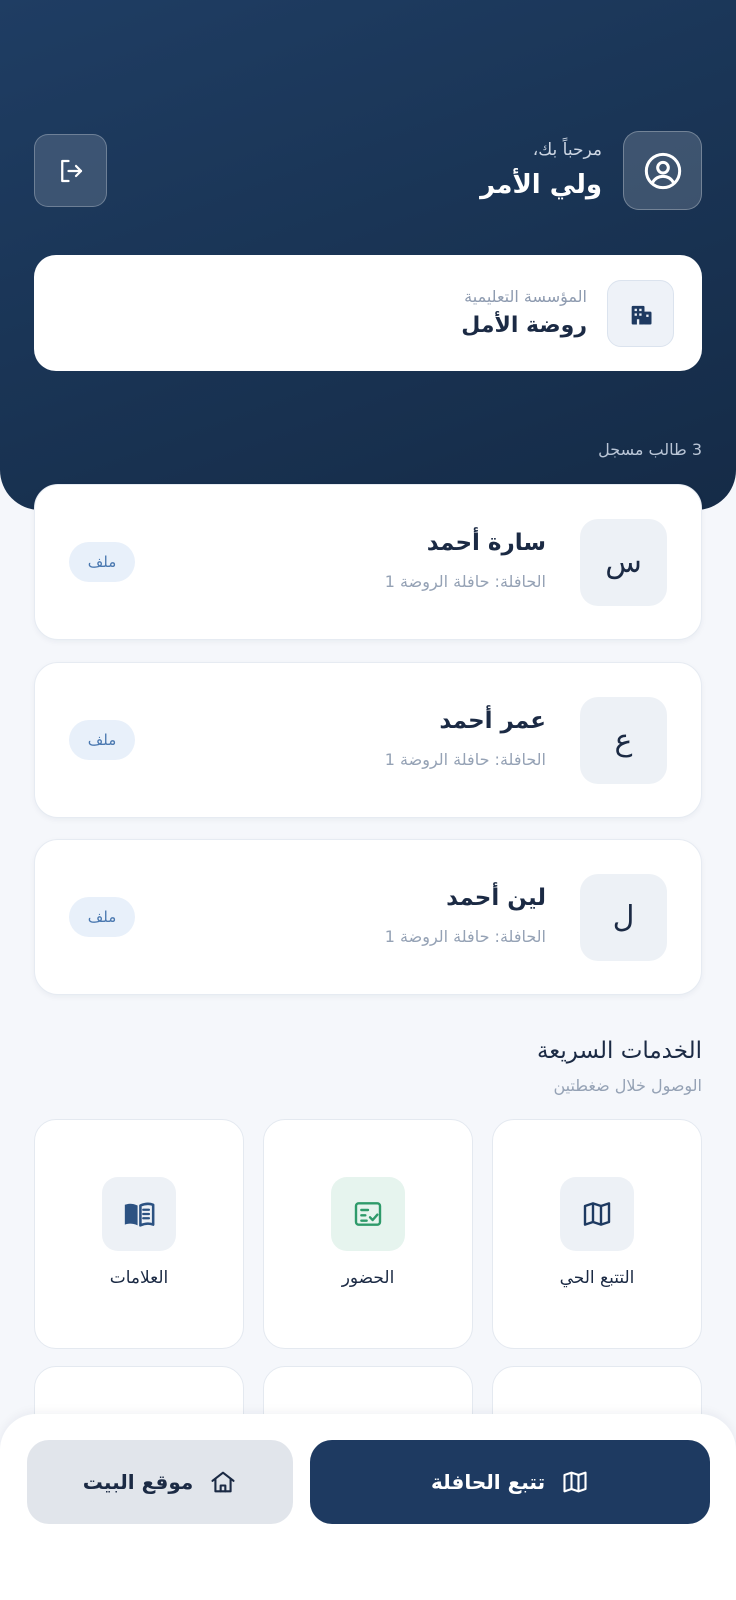  I want to click on logout-button, so click(70, 170).